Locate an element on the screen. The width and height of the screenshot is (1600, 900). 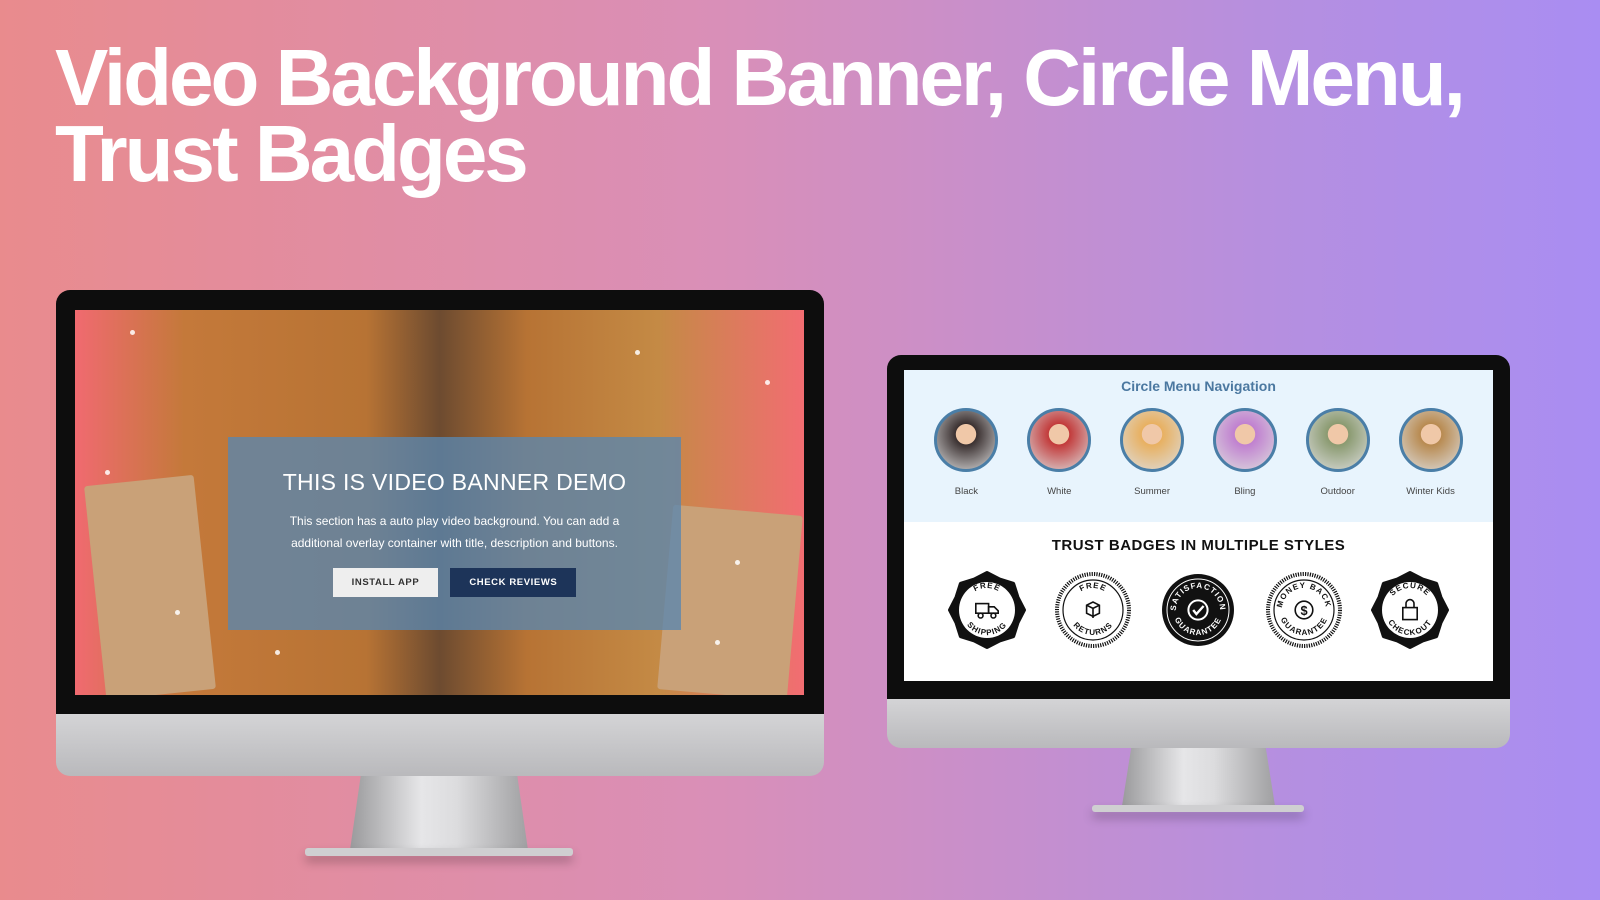
trust-badge: FREE SHIPPING is located at coordinates (987, 612).